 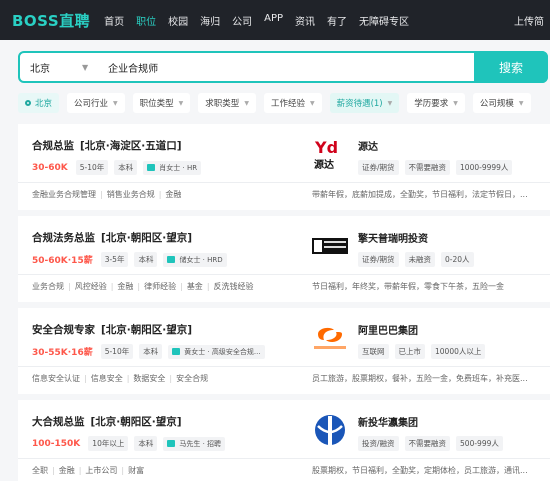 I want to click on company-tags: 证券/期货 未融资 0-20人, so click(x=419, y=259).